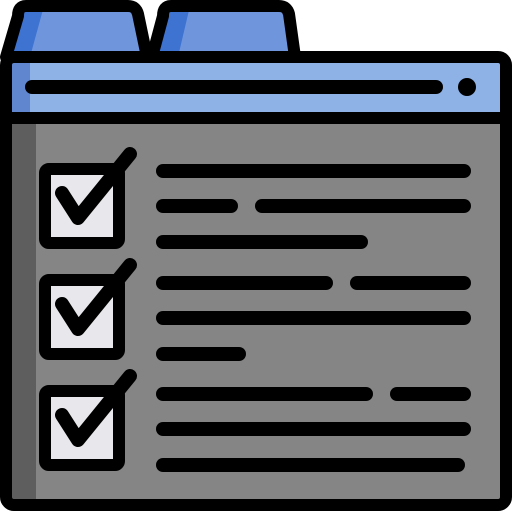  What do you see at coordinates (76, 31) in the screenshot?
I see `tab-left` at bounding box center [76, 31].